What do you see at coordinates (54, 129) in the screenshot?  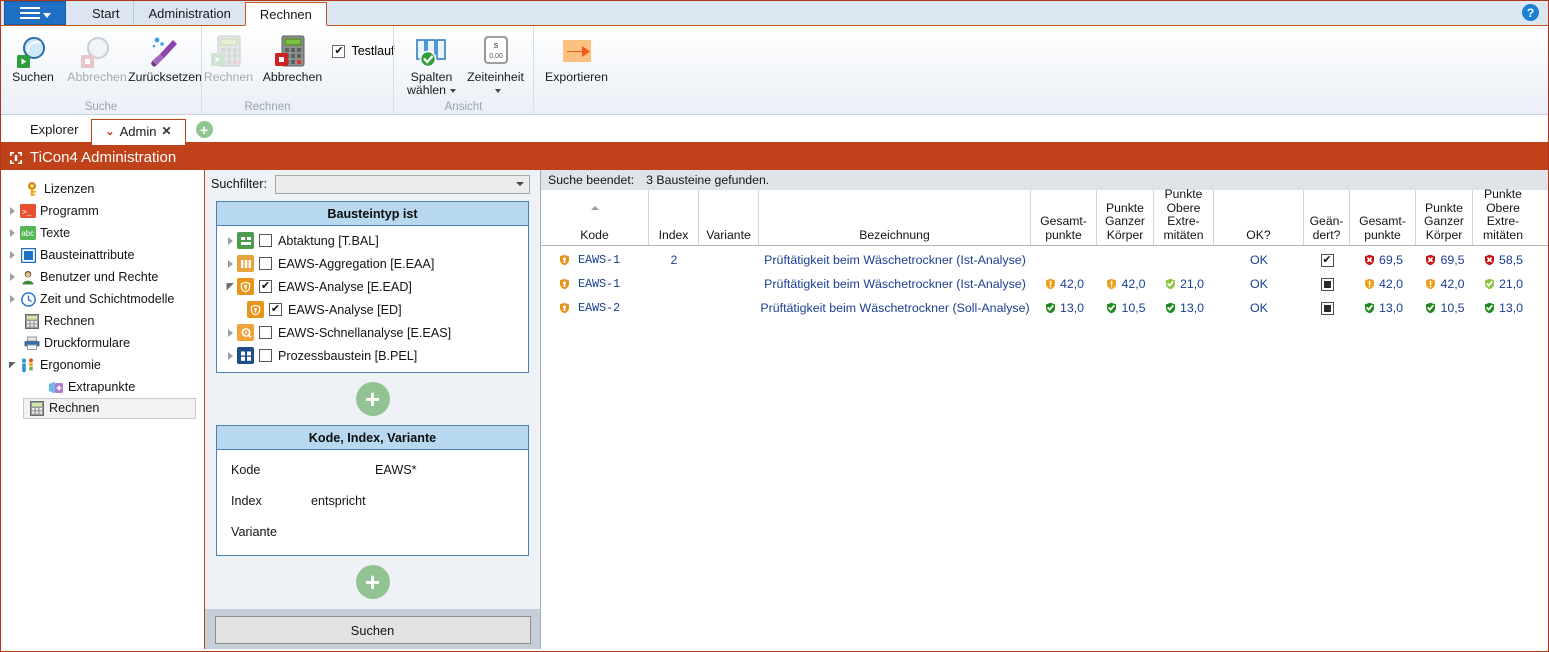 I see `doc-tab-explorer: Explorer` at bounding box center [54, 129].